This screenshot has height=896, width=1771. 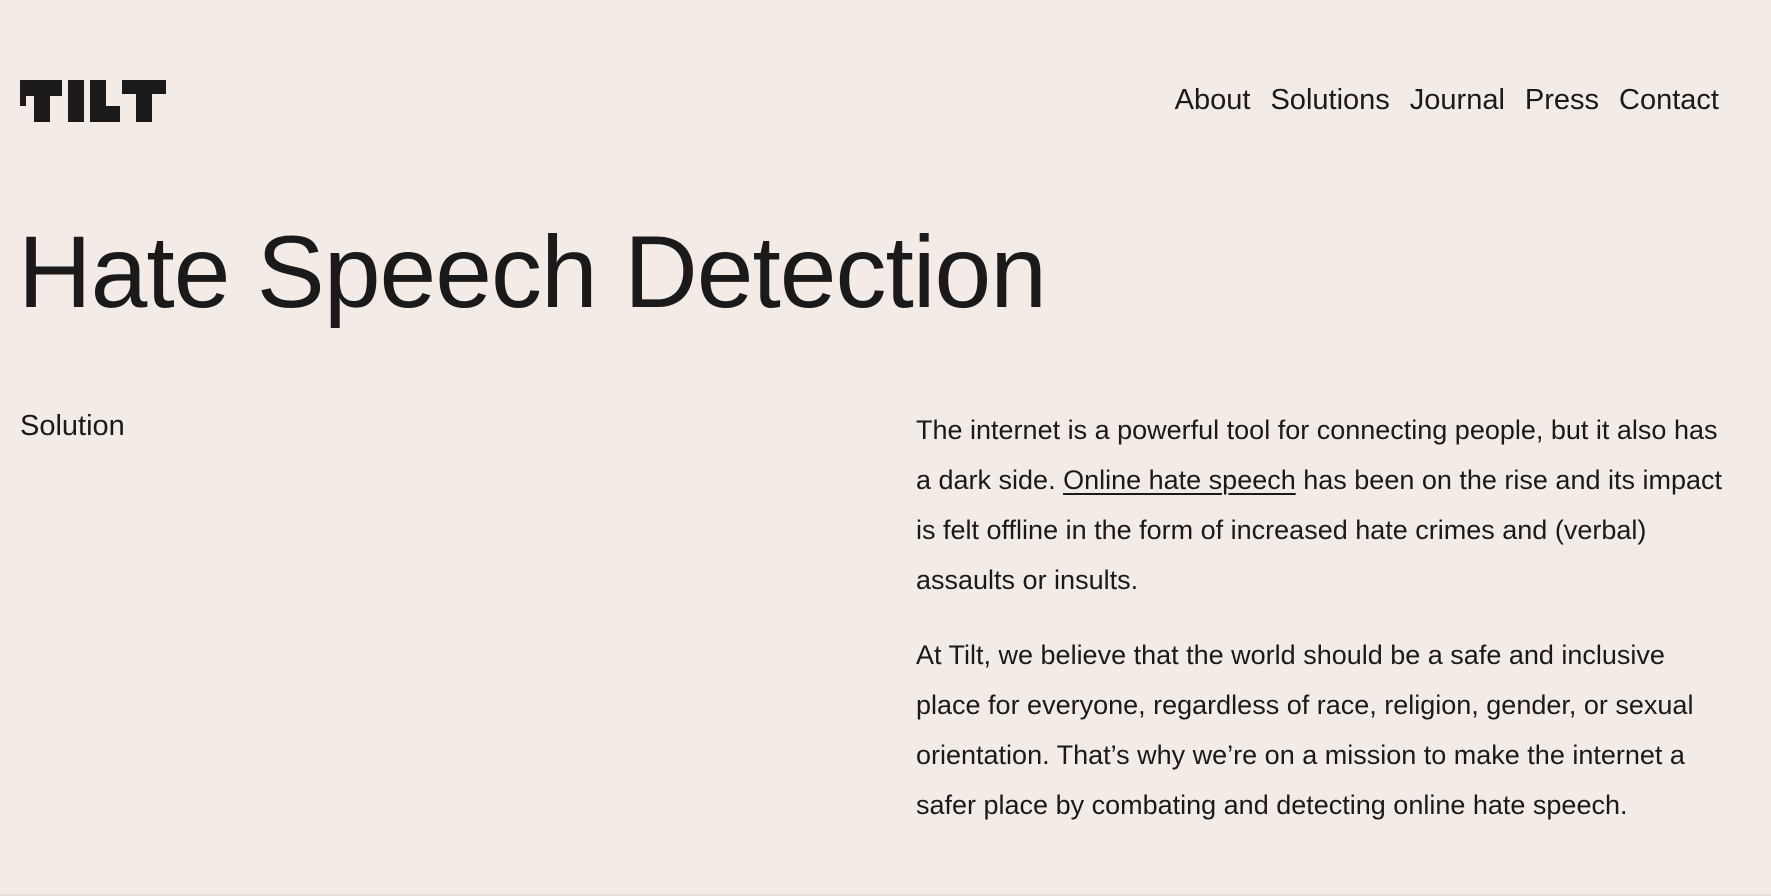 I want to click on tilt-logo, so click(x=93, y=101).